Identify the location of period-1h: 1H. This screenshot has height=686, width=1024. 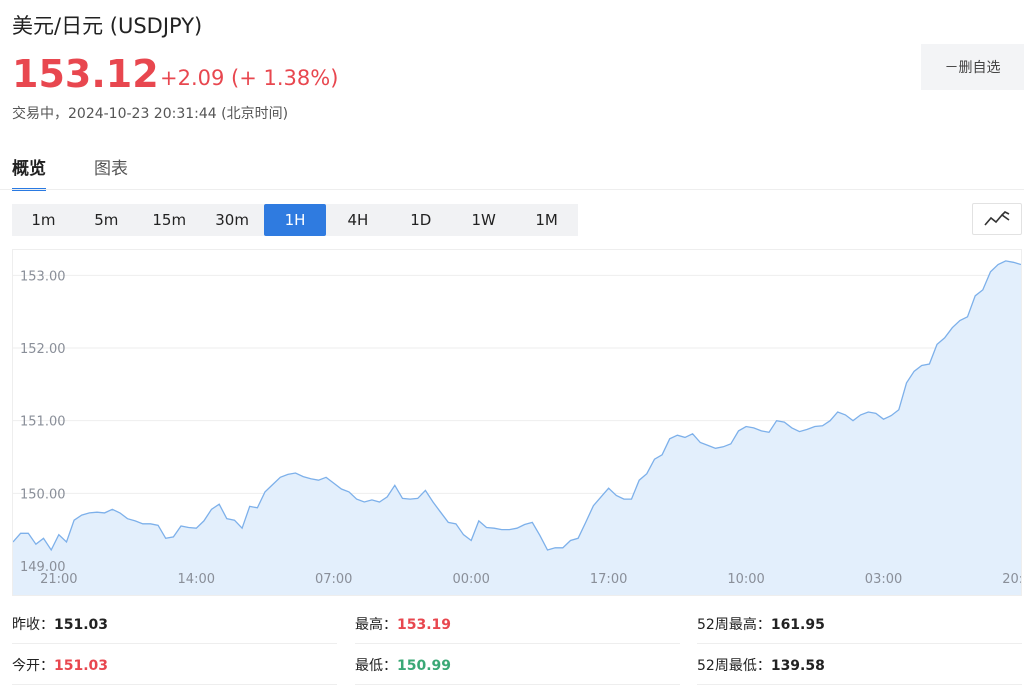
(295, 220).